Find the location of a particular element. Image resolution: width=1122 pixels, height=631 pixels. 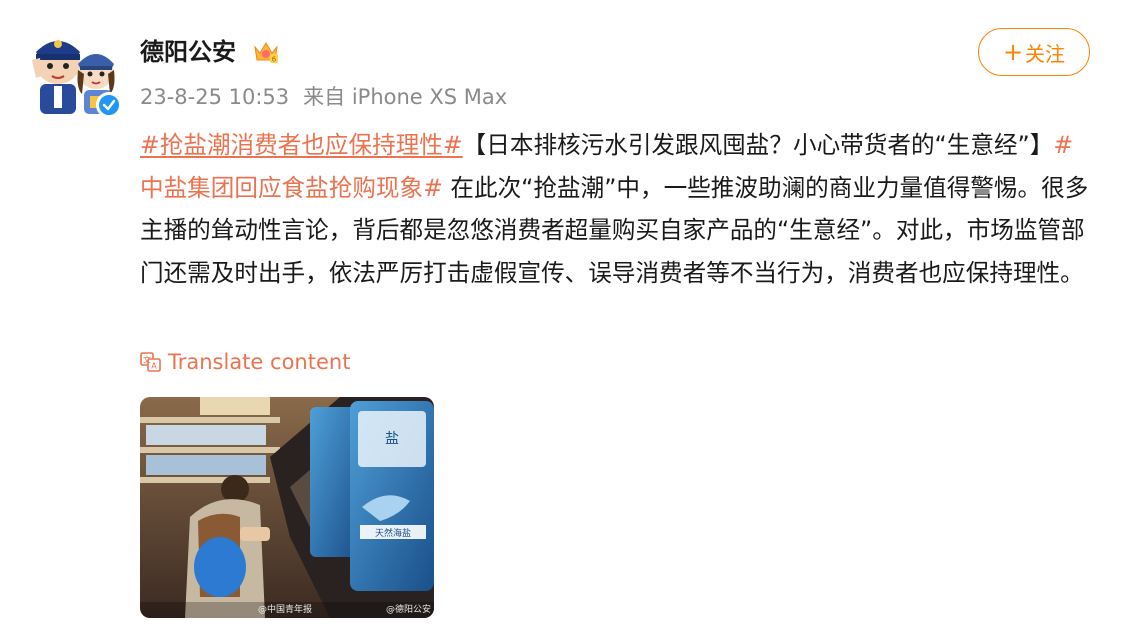

plus-icon: + is located at coordinates (1013, 52).